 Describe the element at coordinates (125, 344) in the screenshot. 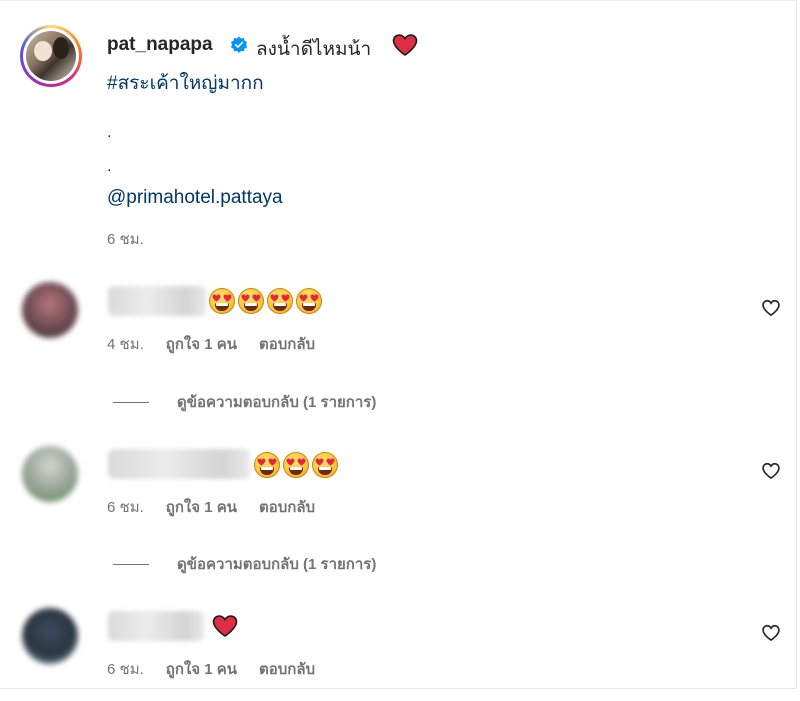

I see `comment-timestamp: 4 ชม.` at that location.